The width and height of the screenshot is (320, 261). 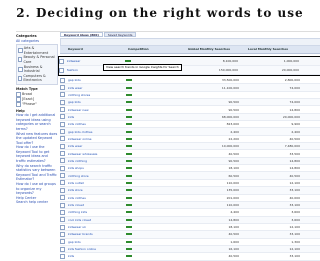 What do you see at coordinates (190, 42) in the screenshot?
I see `results-toolbar` at bounding box center [190, 42].